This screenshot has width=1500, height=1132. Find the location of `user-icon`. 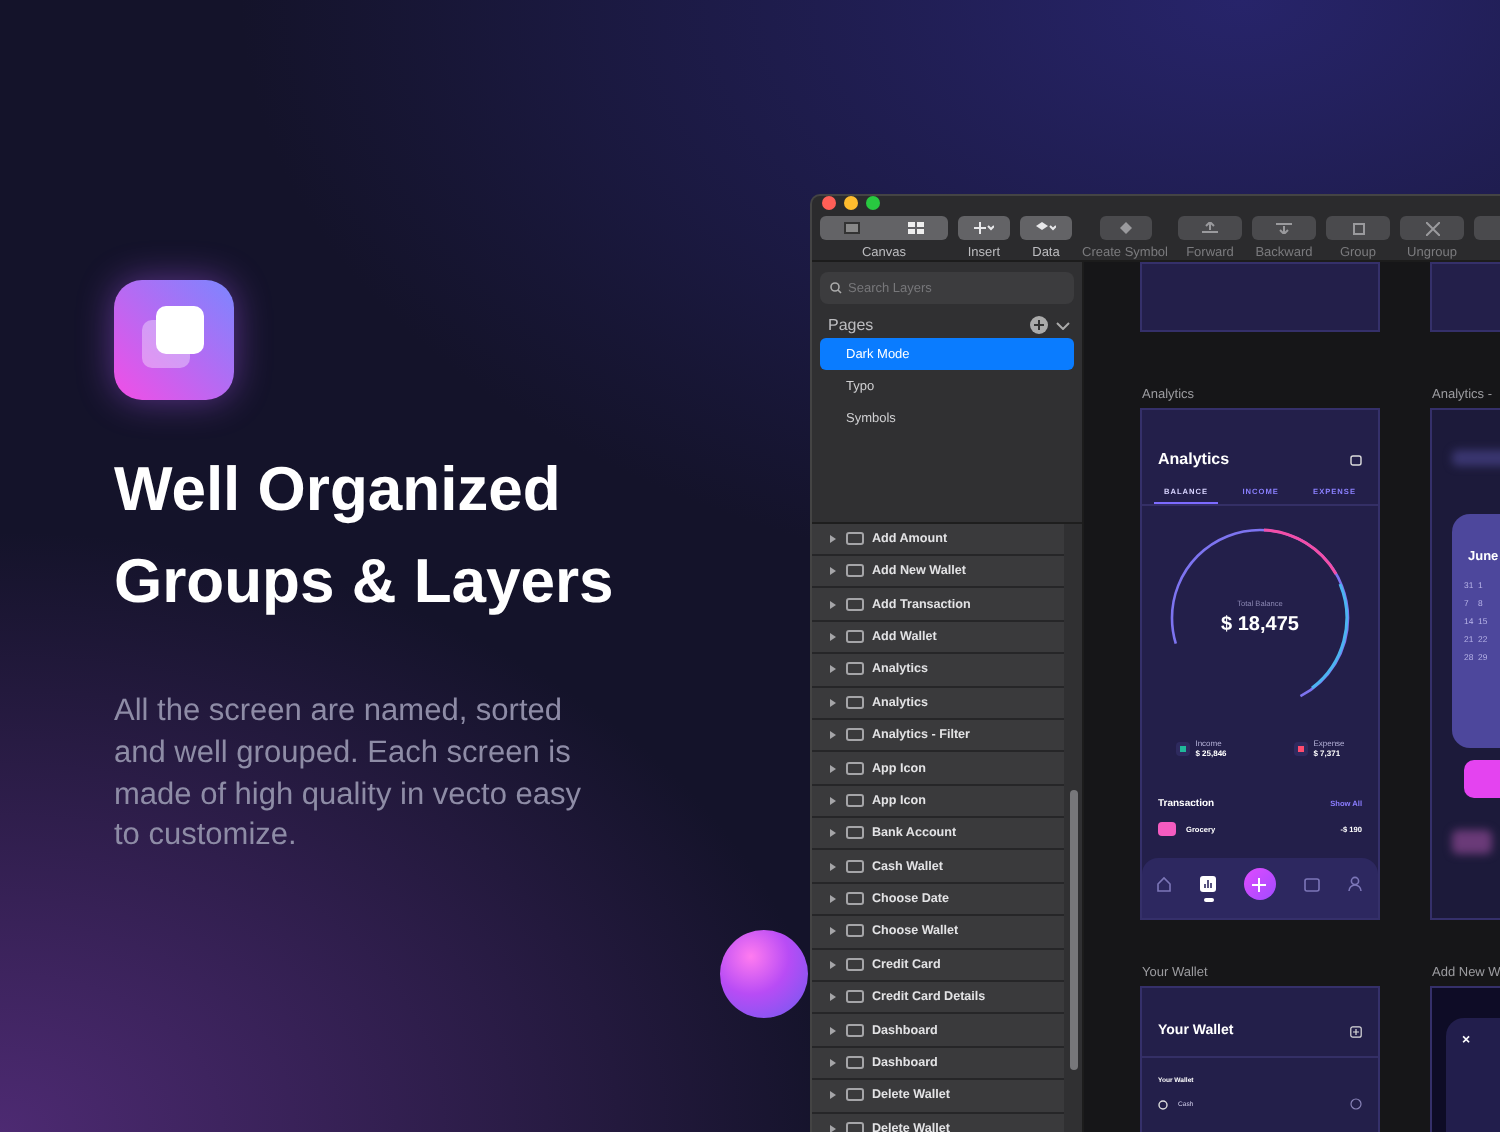

user-icon is located at coordinates (1355, 884).